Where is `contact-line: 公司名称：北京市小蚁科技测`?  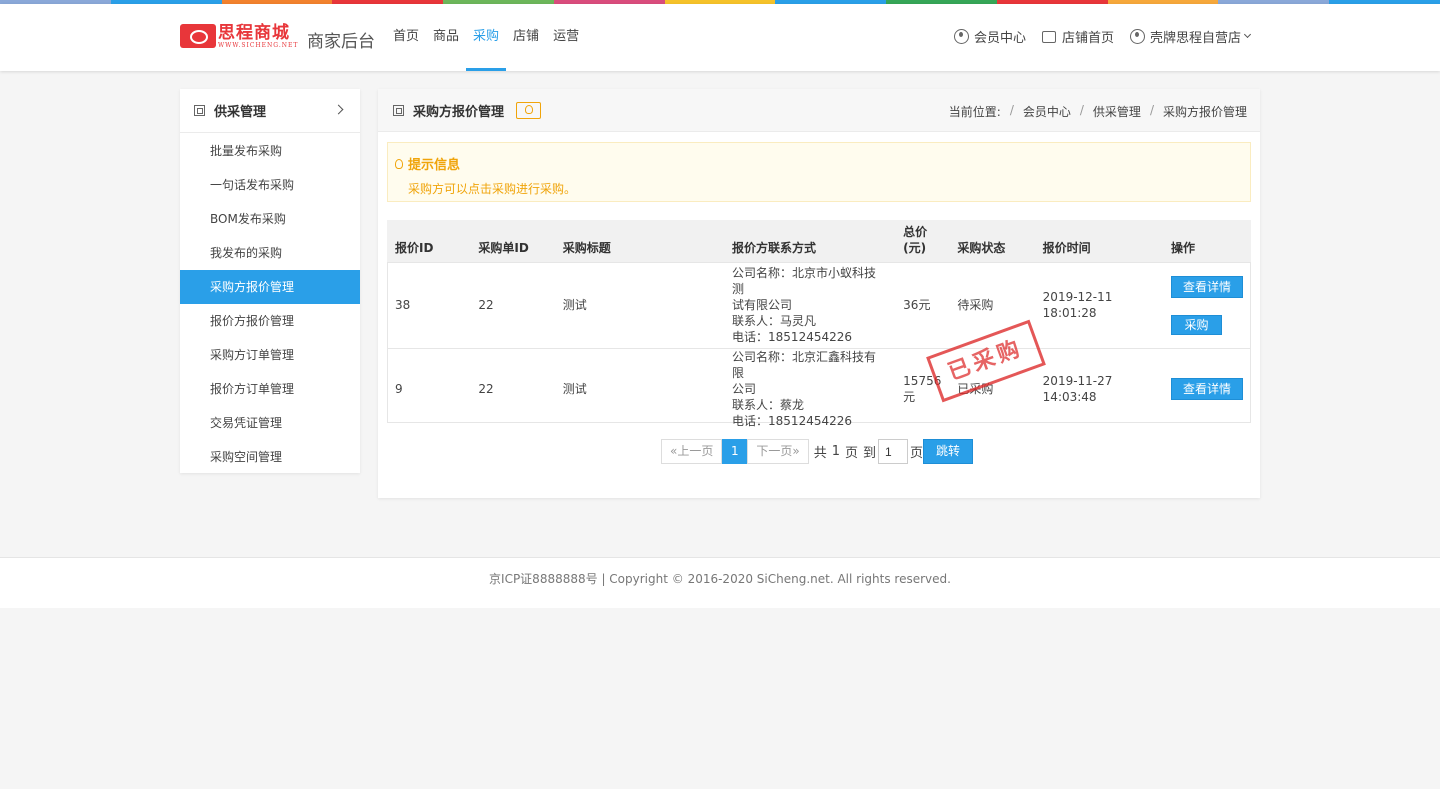 contact-line: 公司名称：北京市小蚁科技测 is located at coordinates (804, 281).